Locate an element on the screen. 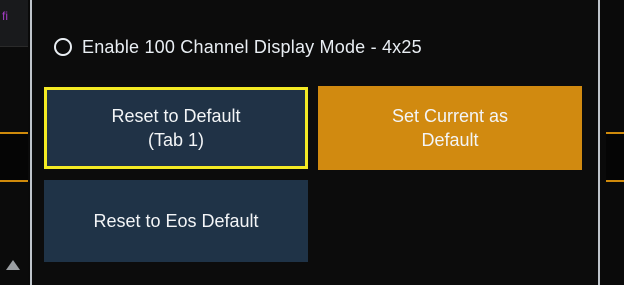  radio-button is located at coordinates (63, 47).